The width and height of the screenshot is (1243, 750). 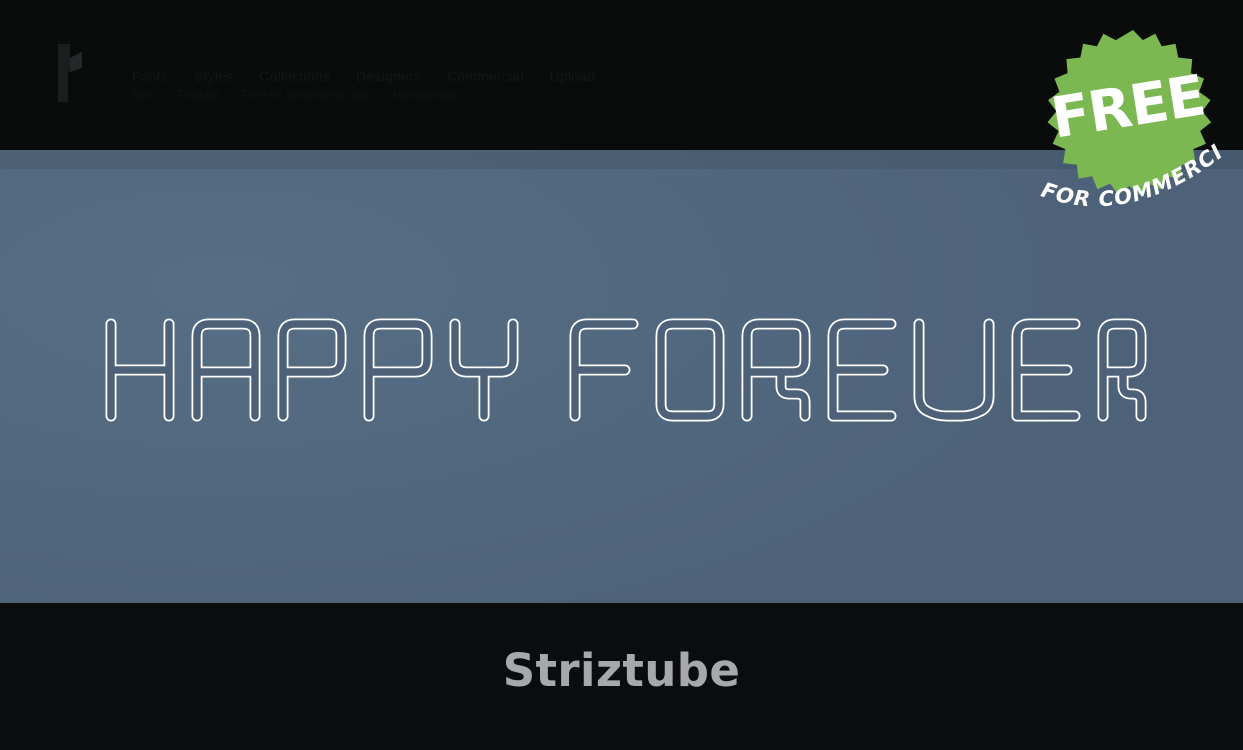 What do you see at coordinates (388, 76) in the screenshot?
I see `header-nav-item-designers: Designers` at bounding box center [388, 76].